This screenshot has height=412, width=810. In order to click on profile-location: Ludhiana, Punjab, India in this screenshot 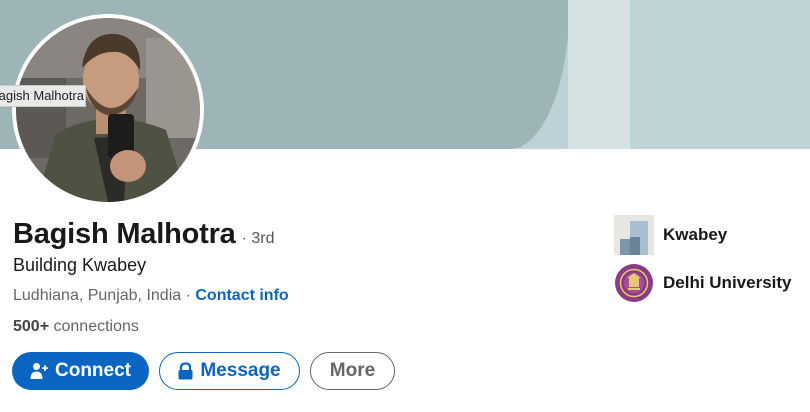, I will do `click(97, 295)`.